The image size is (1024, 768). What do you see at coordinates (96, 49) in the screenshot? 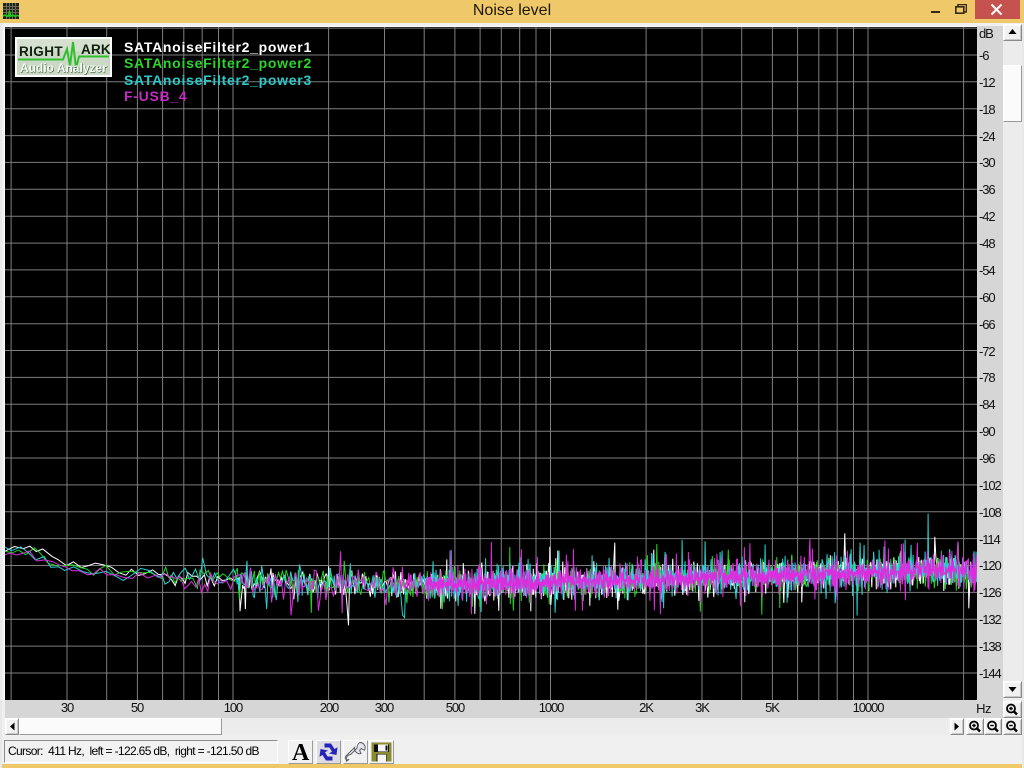
I see `svg-text: ARK` at bounding box center [96, 49].